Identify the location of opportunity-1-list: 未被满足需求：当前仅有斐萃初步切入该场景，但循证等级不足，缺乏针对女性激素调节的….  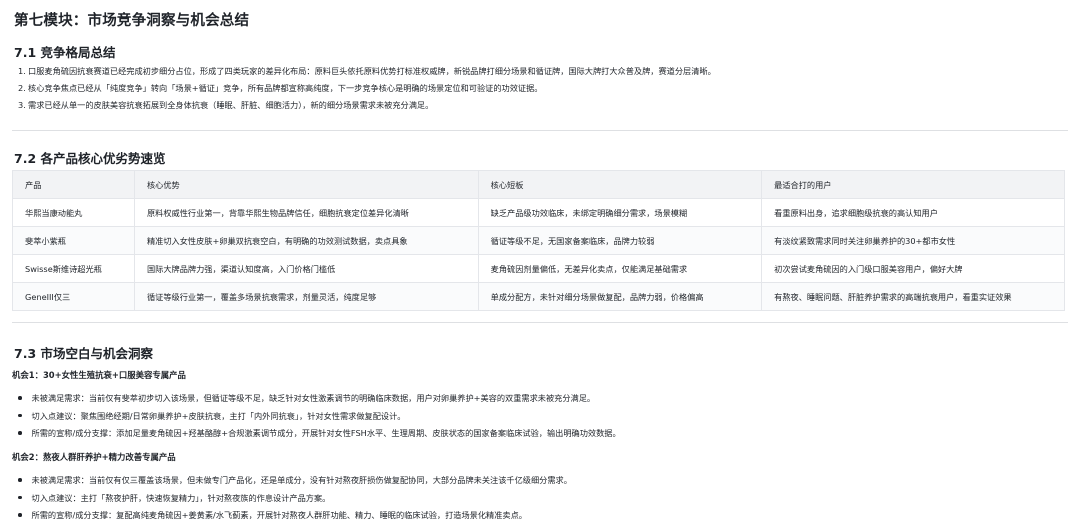
(317, 416).